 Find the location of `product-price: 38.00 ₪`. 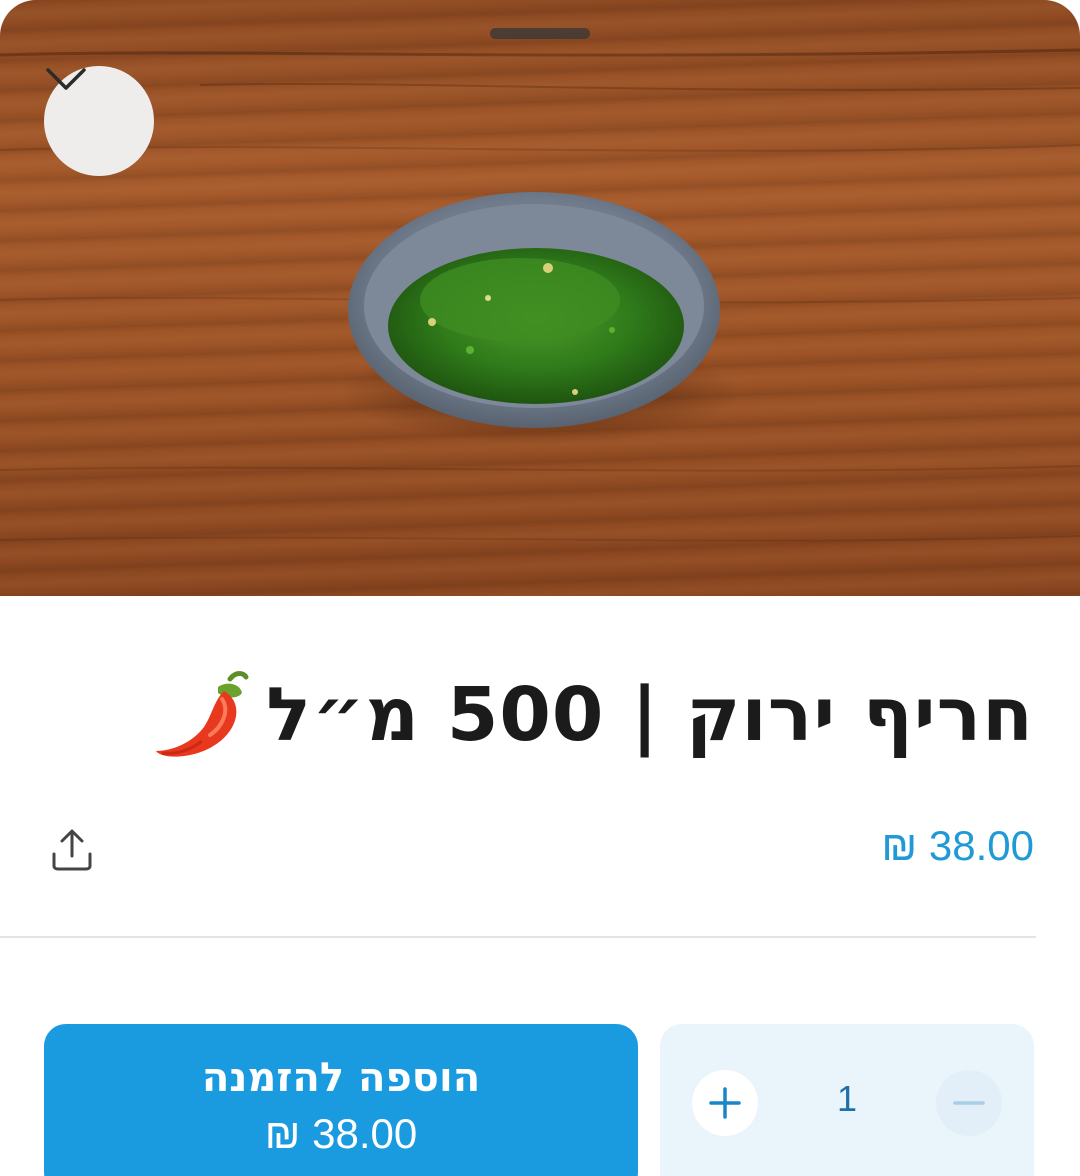

product-price: 38.00 ₪ is located at coordinates (957, 845).